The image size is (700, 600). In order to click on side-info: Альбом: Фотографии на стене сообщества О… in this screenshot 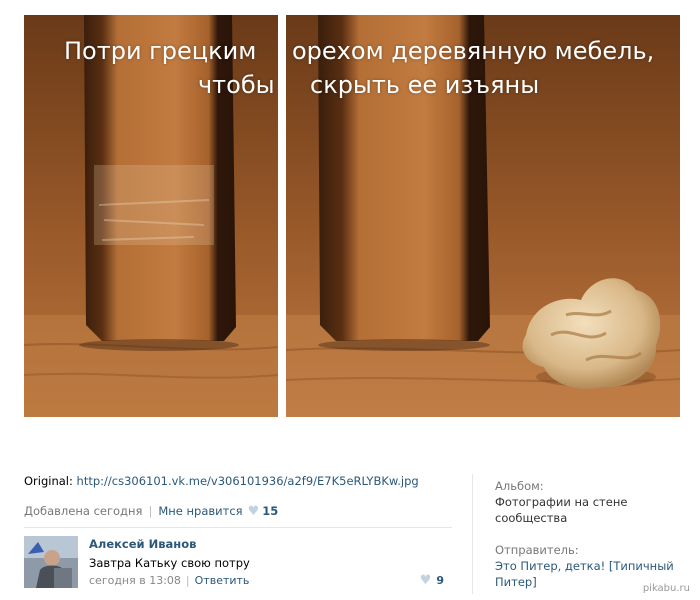, I will do `click(590, 533)`.